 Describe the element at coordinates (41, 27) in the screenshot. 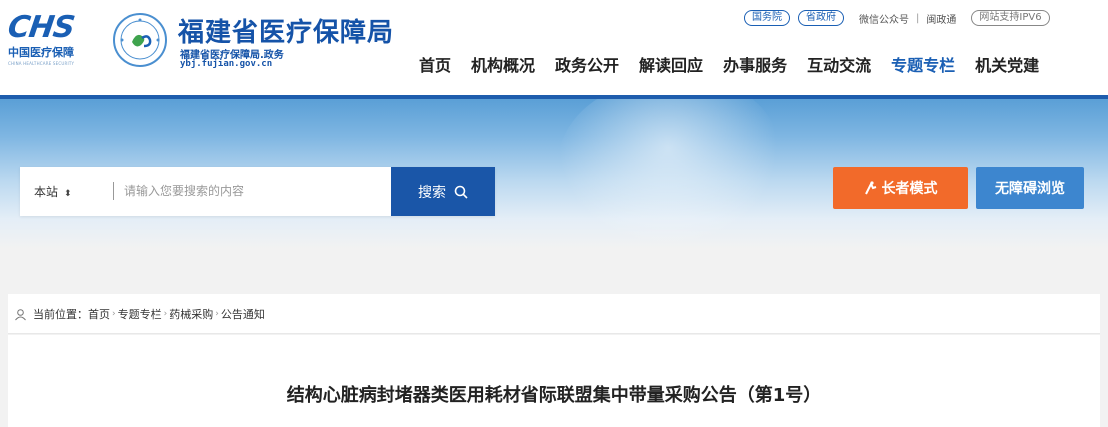

I see `chs-logo-mark: CHS` at that location.